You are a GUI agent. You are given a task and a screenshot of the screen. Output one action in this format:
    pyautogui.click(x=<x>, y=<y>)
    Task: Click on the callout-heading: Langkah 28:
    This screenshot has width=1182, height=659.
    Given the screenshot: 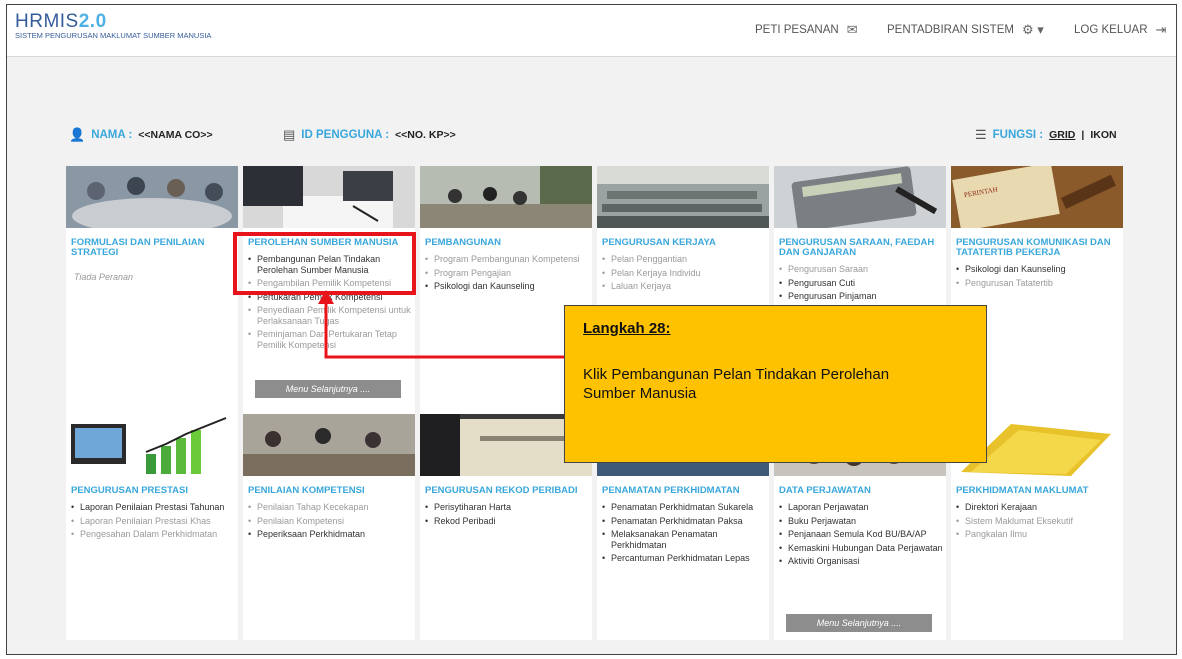 What is the action you would take?
    pyautogui.click(x=627, y=328)
    